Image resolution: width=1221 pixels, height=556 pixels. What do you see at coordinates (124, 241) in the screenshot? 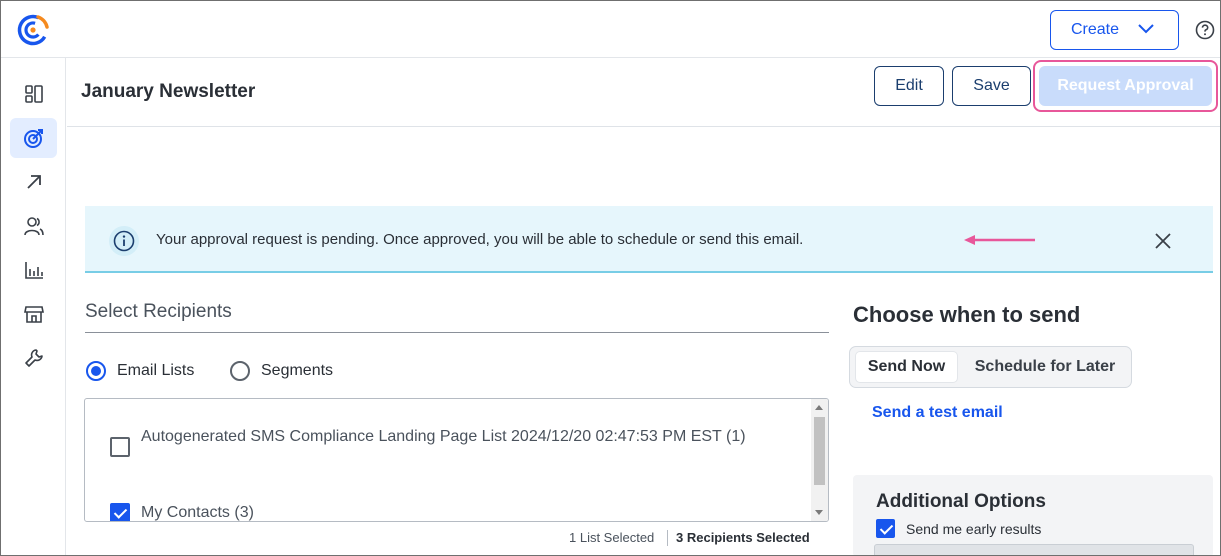
I see `info-icon` at bounding box center [124, 241].